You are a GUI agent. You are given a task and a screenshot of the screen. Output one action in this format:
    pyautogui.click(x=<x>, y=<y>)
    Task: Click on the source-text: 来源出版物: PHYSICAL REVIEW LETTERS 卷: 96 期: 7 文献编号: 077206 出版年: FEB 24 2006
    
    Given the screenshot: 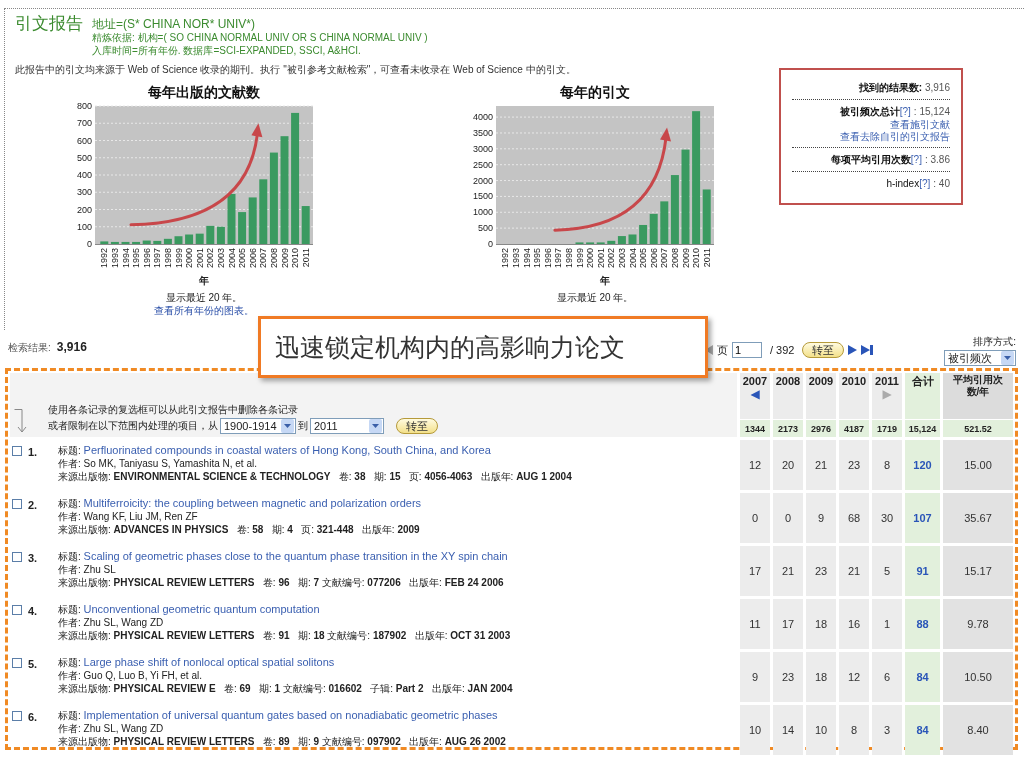 What is the action you would take?
    pyautogui.click(x=281, y=582)
    